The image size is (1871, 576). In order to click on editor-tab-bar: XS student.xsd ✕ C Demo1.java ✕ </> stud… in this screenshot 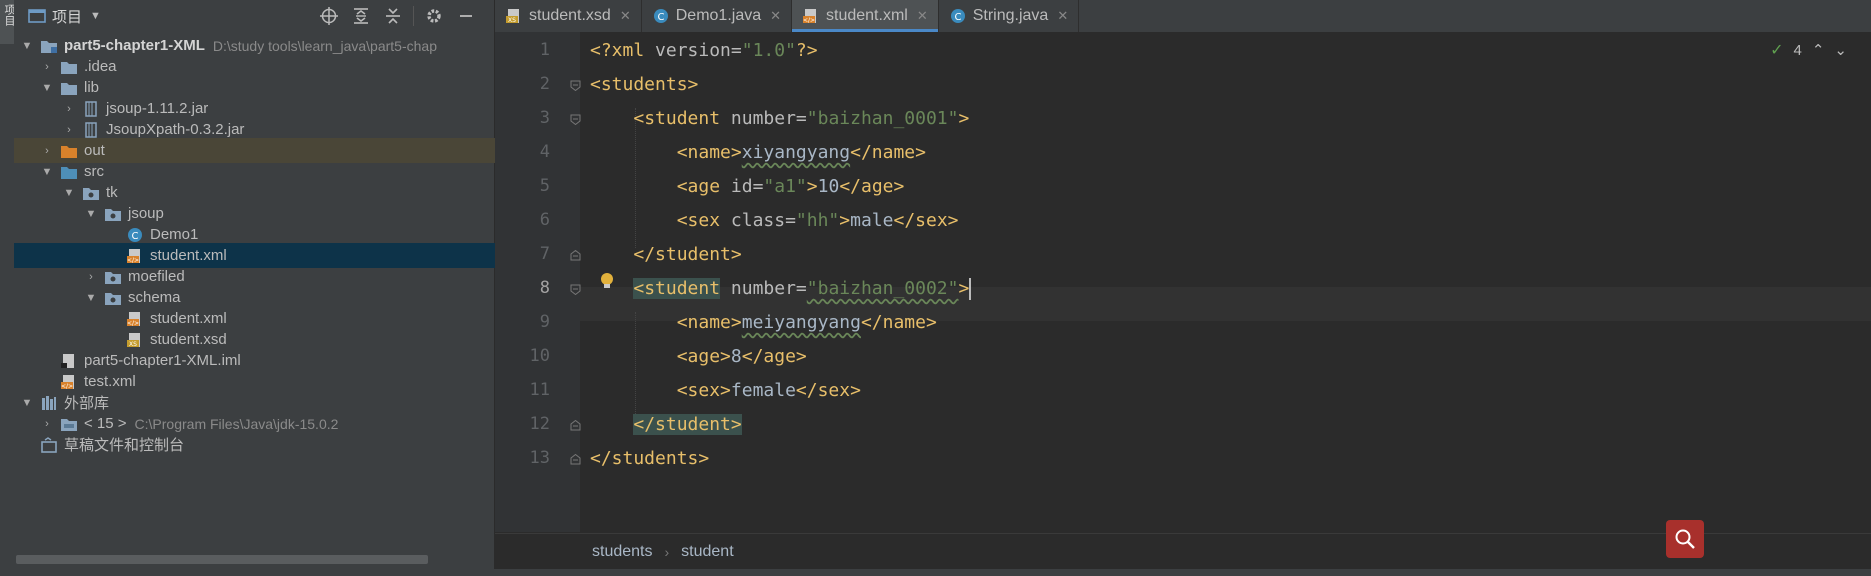, I will do `click(1183, 16)`.